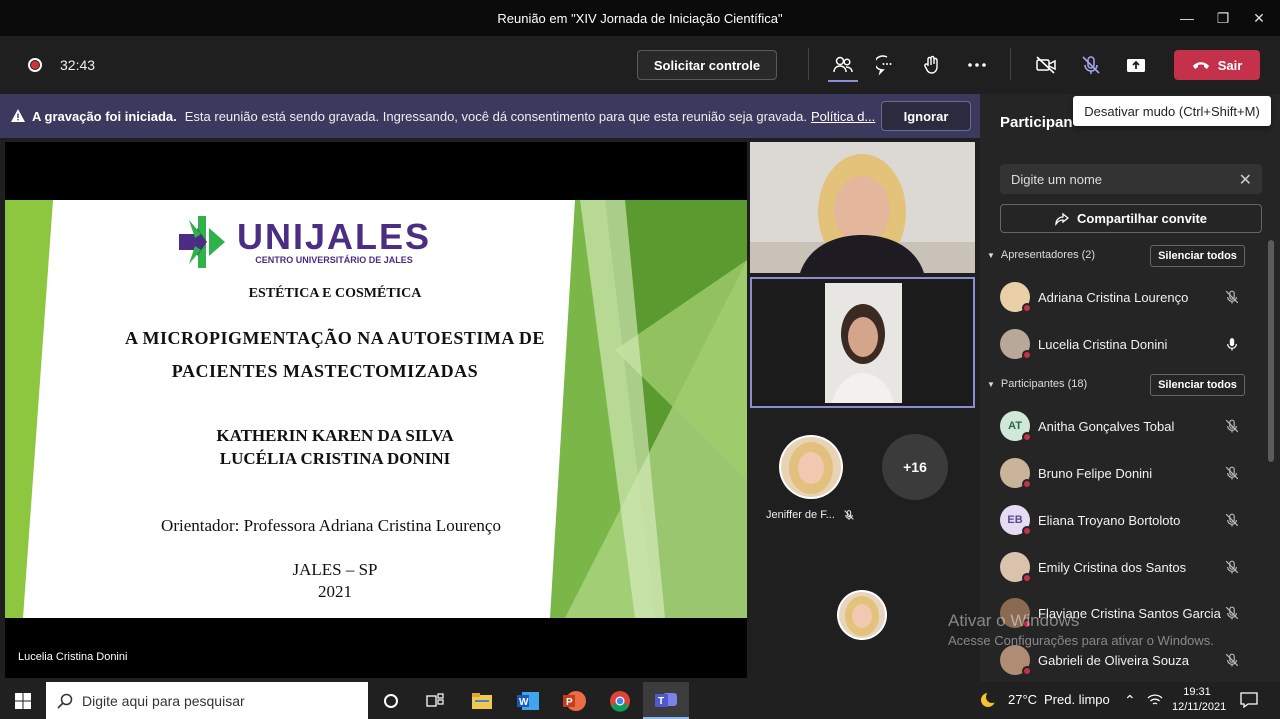 The image size is (1280, 719). I want to click on slide-city: JALES – SP, so click(335, 569).